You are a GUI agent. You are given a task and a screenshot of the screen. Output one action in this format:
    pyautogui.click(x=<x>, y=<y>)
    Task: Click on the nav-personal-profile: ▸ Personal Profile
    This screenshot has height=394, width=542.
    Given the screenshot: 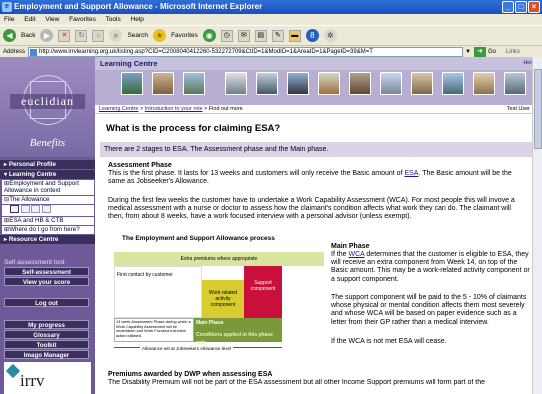 What is the action you would take?
    pyautogui.click(x=47, y=164)
    